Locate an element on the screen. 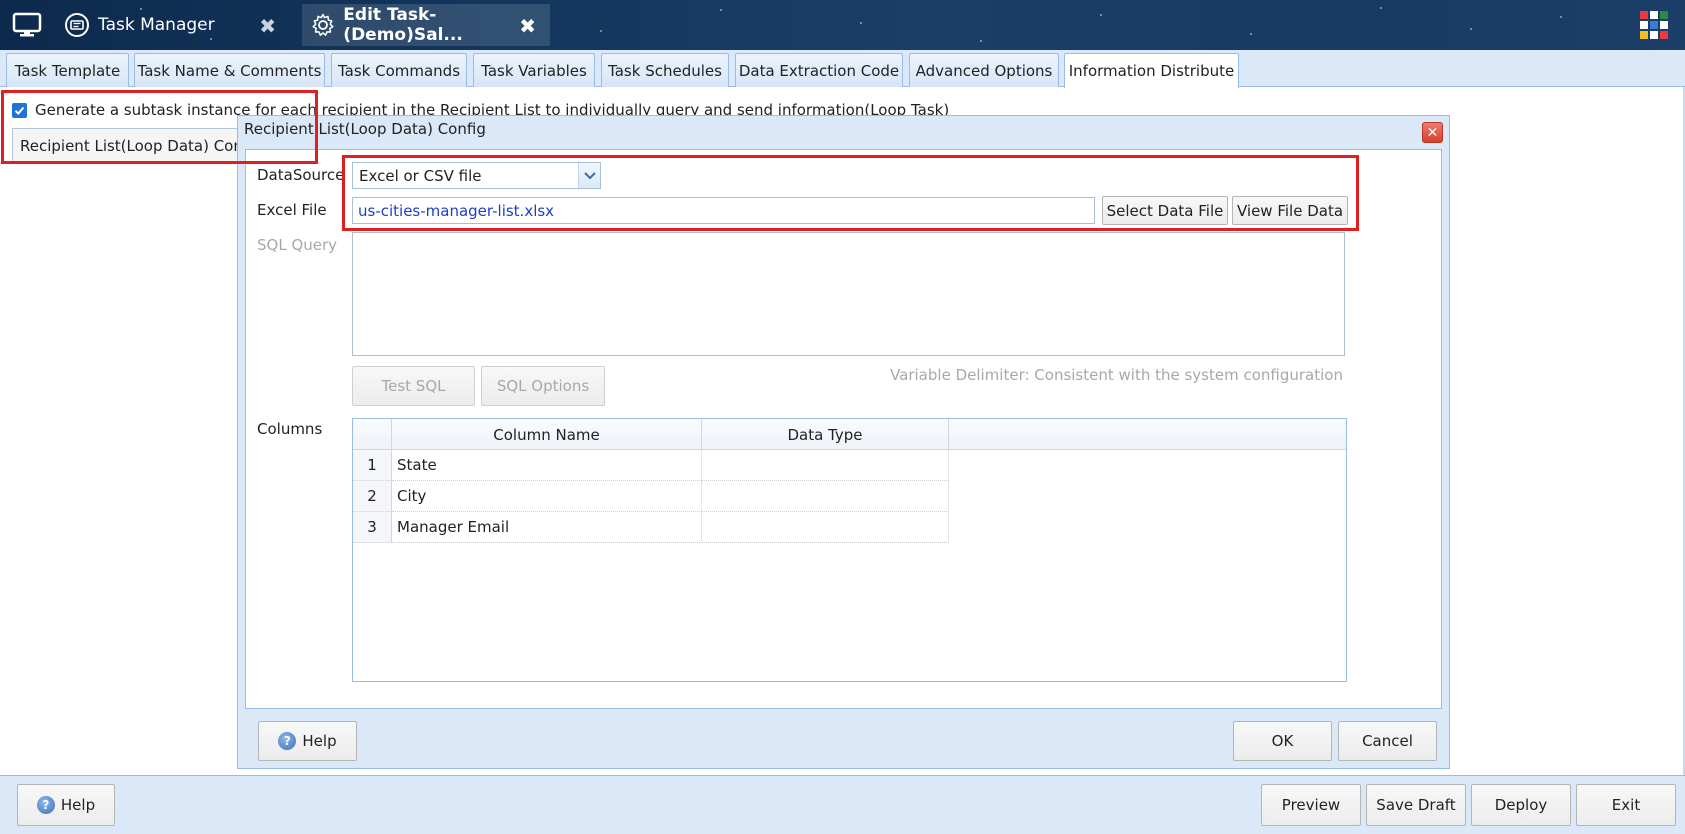 This screenshot has width=1685, height=834. dialog-help-button: ? Help is located at coordinates (307, 741).